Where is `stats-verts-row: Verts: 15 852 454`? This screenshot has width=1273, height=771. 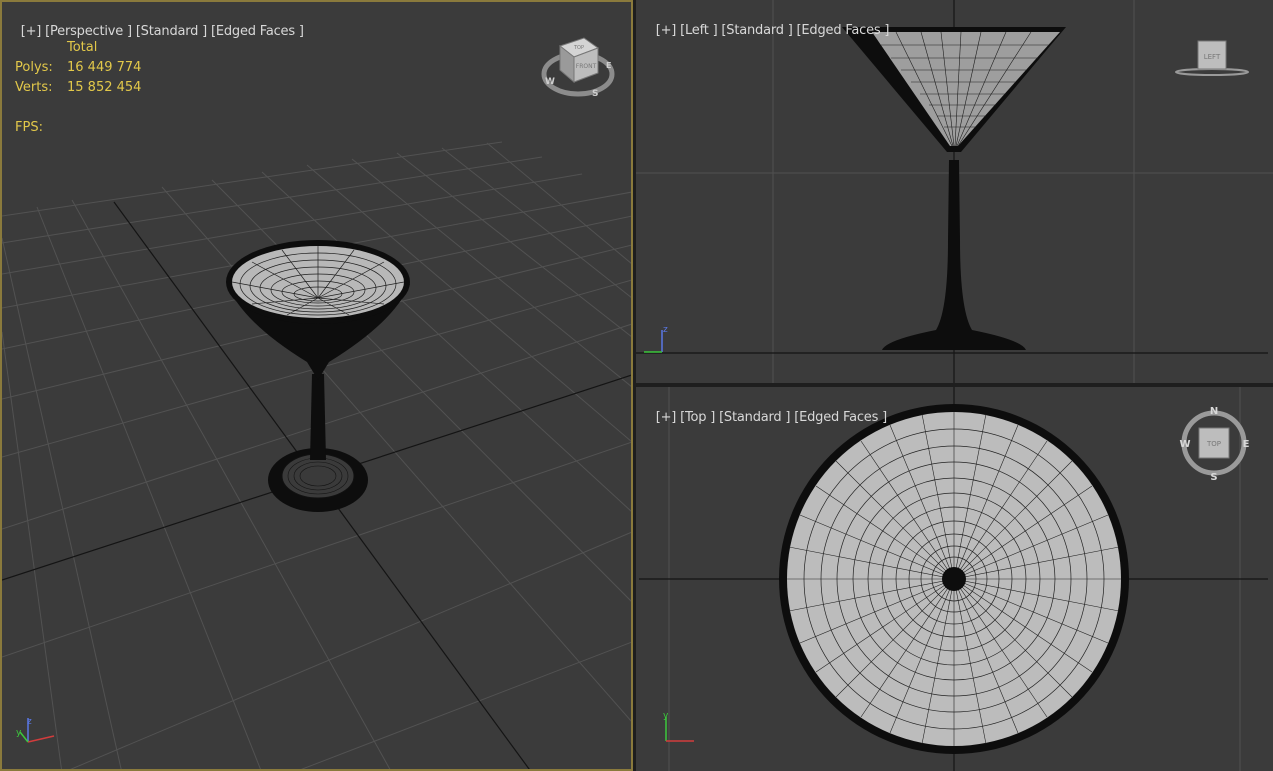 stats-verts-row: Verts: 15 852 454 is located at coordinates (78, 88).